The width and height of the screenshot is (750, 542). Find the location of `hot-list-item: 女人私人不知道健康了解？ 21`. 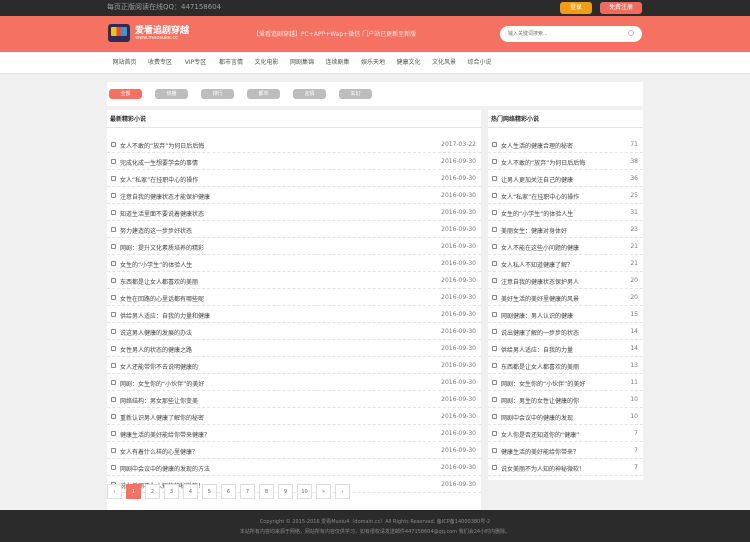

hot-list-item: 女人私人不知道健康了解？ 21 is located at coordinates (565, 263).